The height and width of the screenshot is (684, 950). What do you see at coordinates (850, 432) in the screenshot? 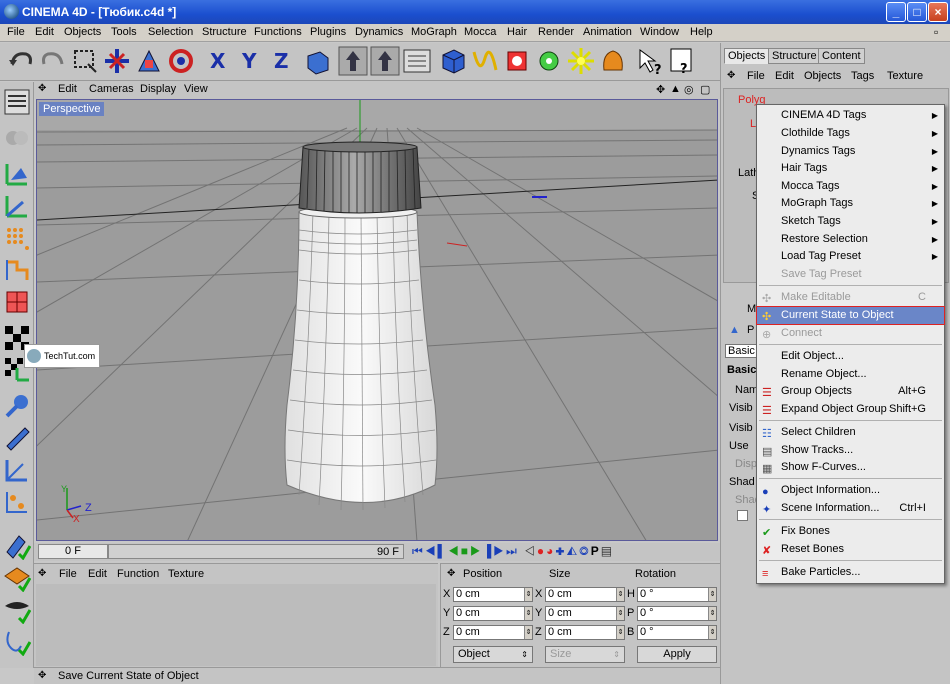
I see `menu-item-select-children: ☷ Select Children` at bounding box center [850, 432].